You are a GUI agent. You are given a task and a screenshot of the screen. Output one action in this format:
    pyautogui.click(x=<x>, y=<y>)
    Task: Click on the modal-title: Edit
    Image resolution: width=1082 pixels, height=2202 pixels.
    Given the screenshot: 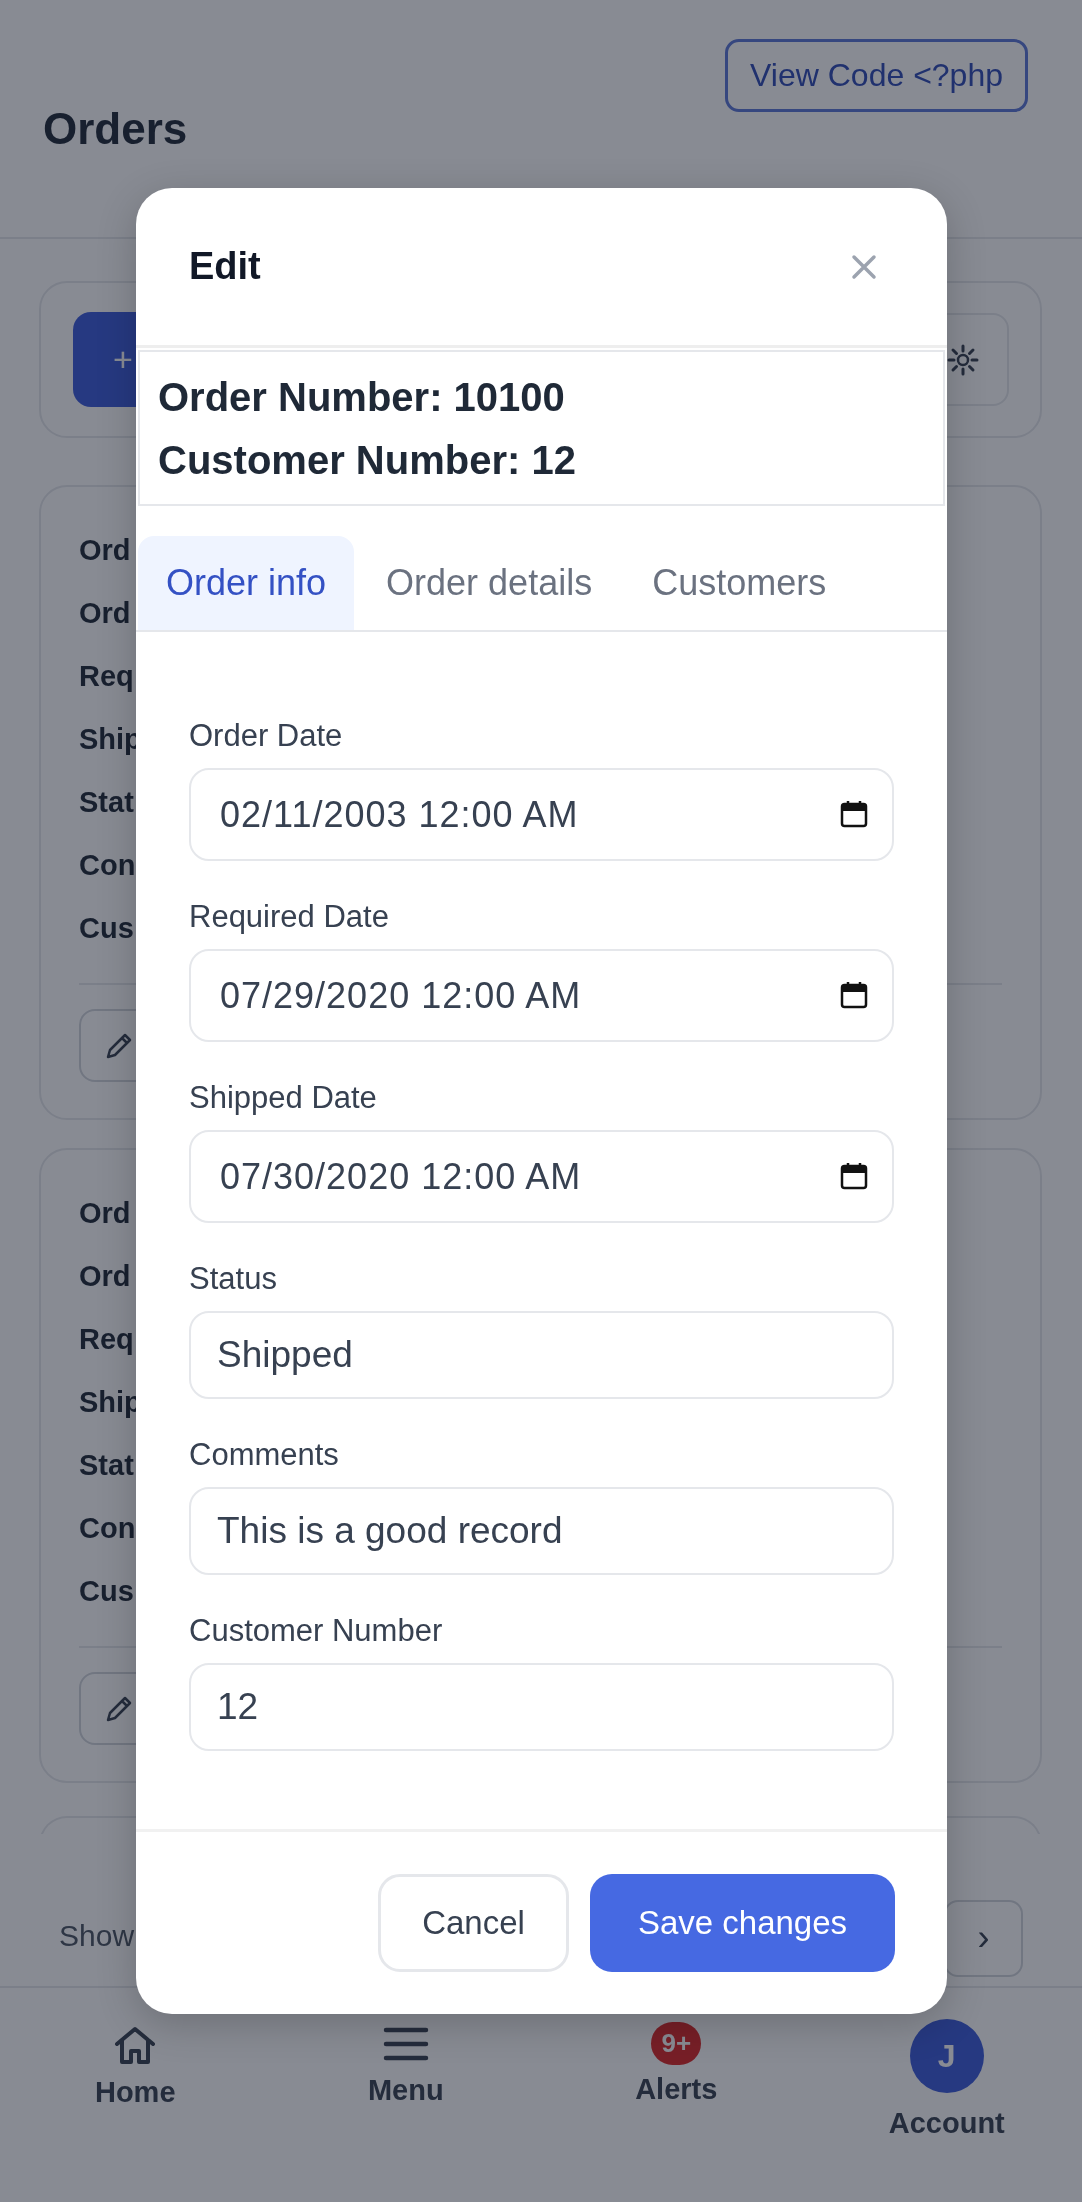 What is the action you would take?
    pyautogui.click(x=225, y=266)
    